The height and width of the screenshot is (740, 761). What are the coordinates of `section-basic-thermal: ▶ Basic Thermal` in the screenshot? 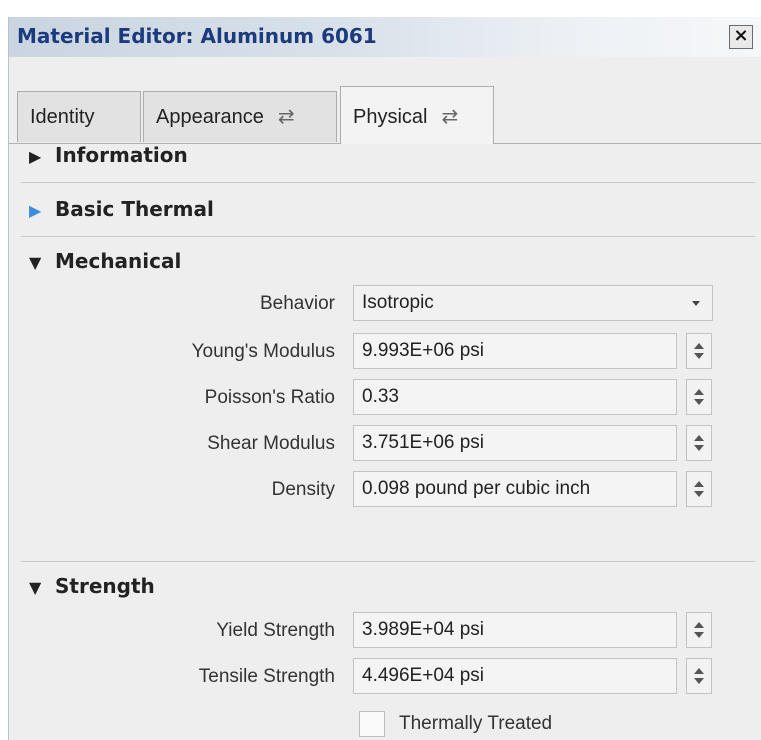 It's located at (121, 209).